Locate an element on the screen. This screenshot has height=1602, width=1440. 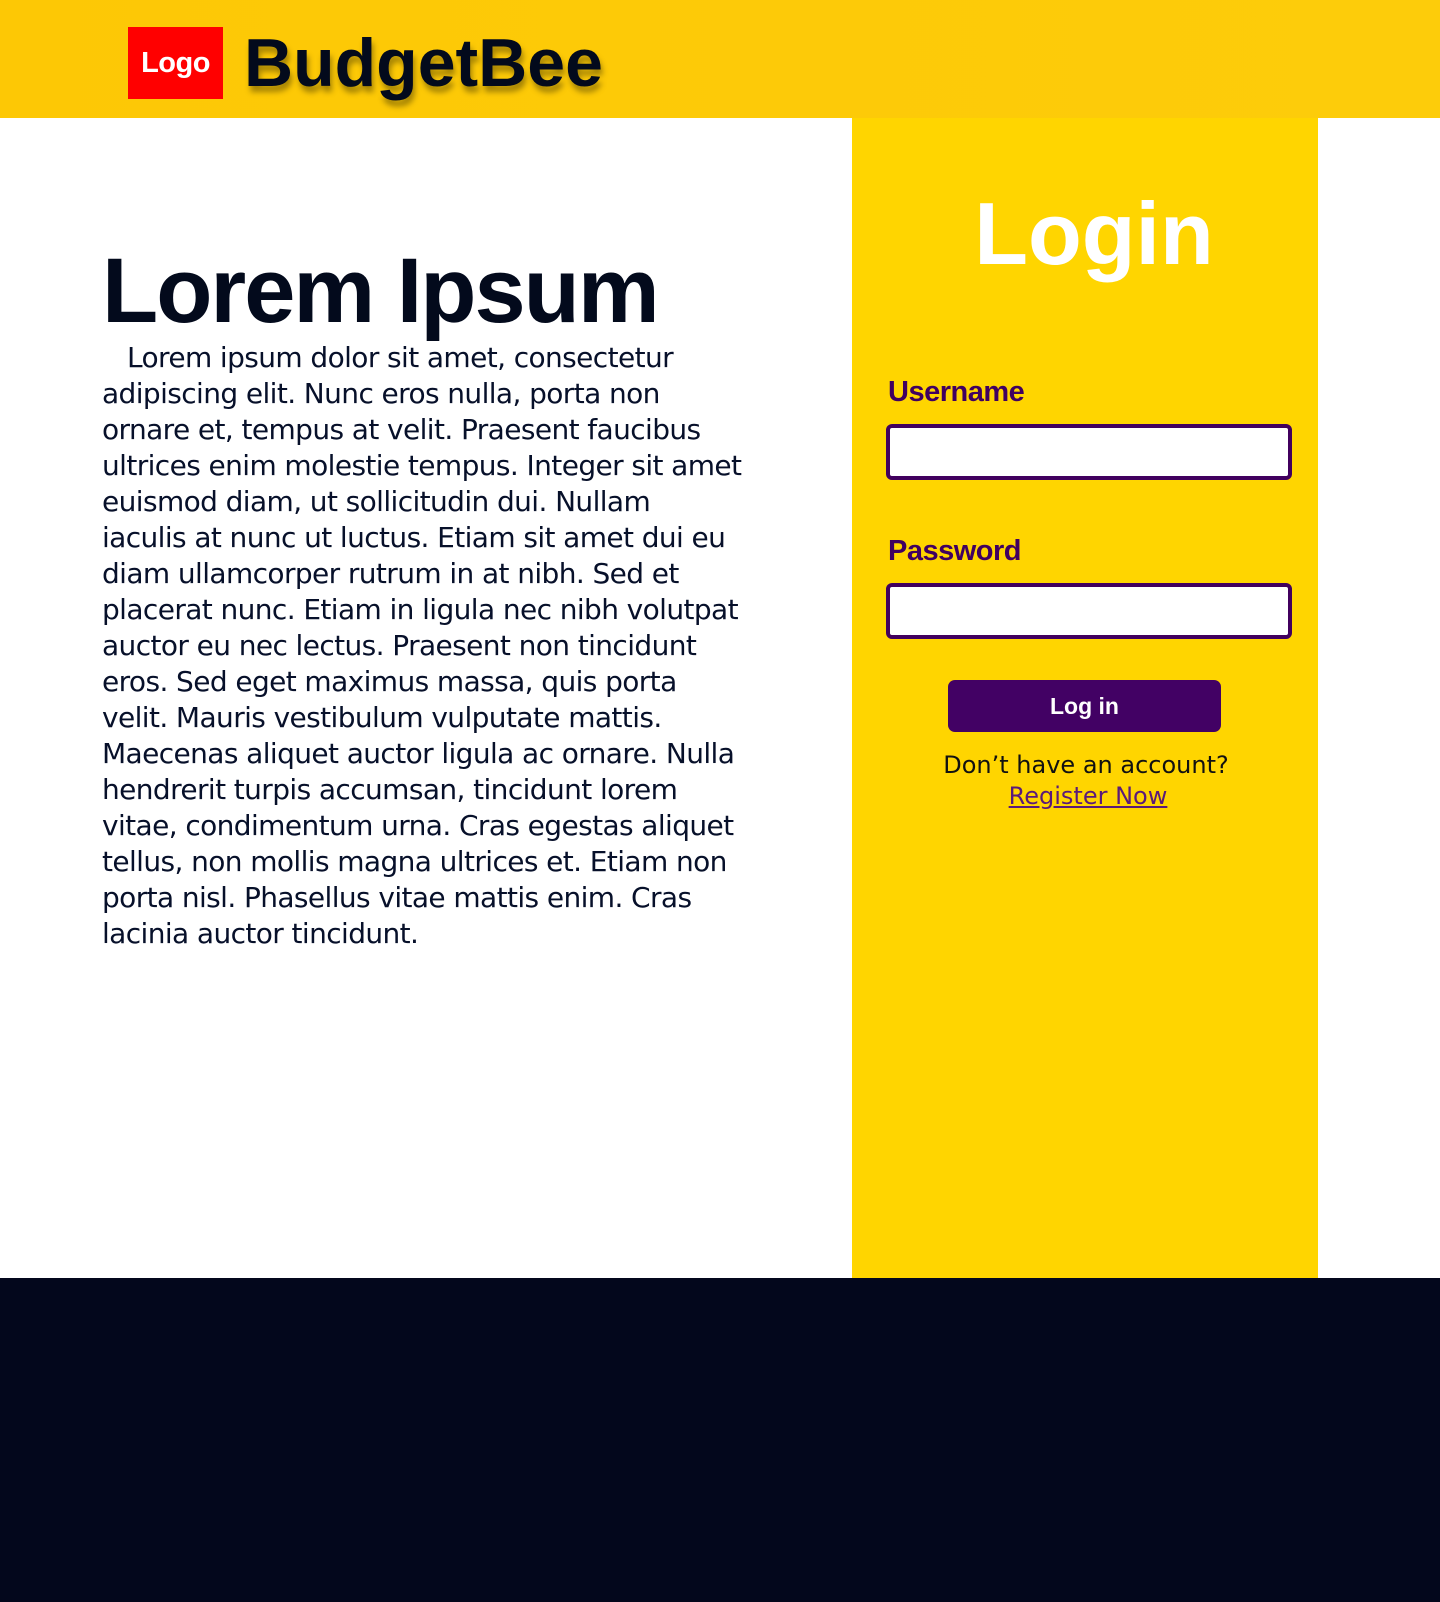
logo: Logo is located at coordinates (175, 63).